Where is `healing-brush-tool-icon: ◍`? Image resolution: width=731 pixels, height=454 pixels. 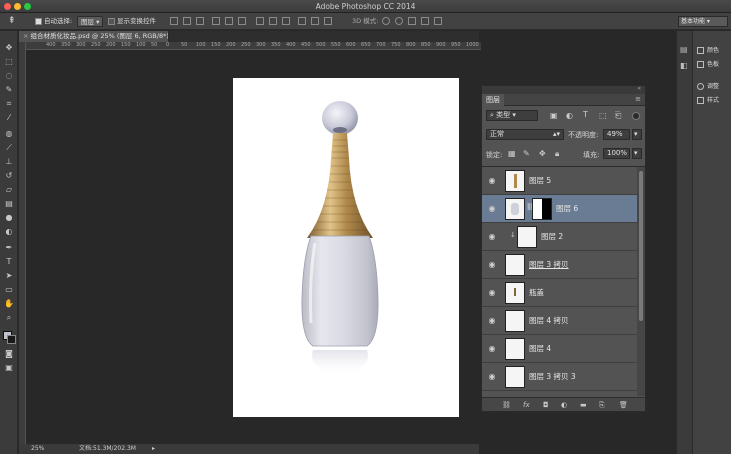 healing-brush-tool-icon: ◍ is located at coordinates (9, 134).